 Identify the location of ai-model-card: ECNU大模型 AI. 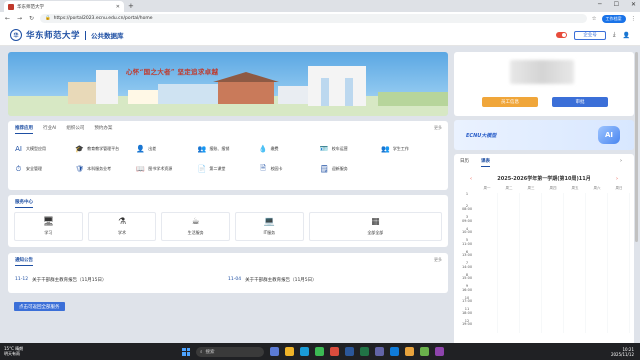
(544, 135).